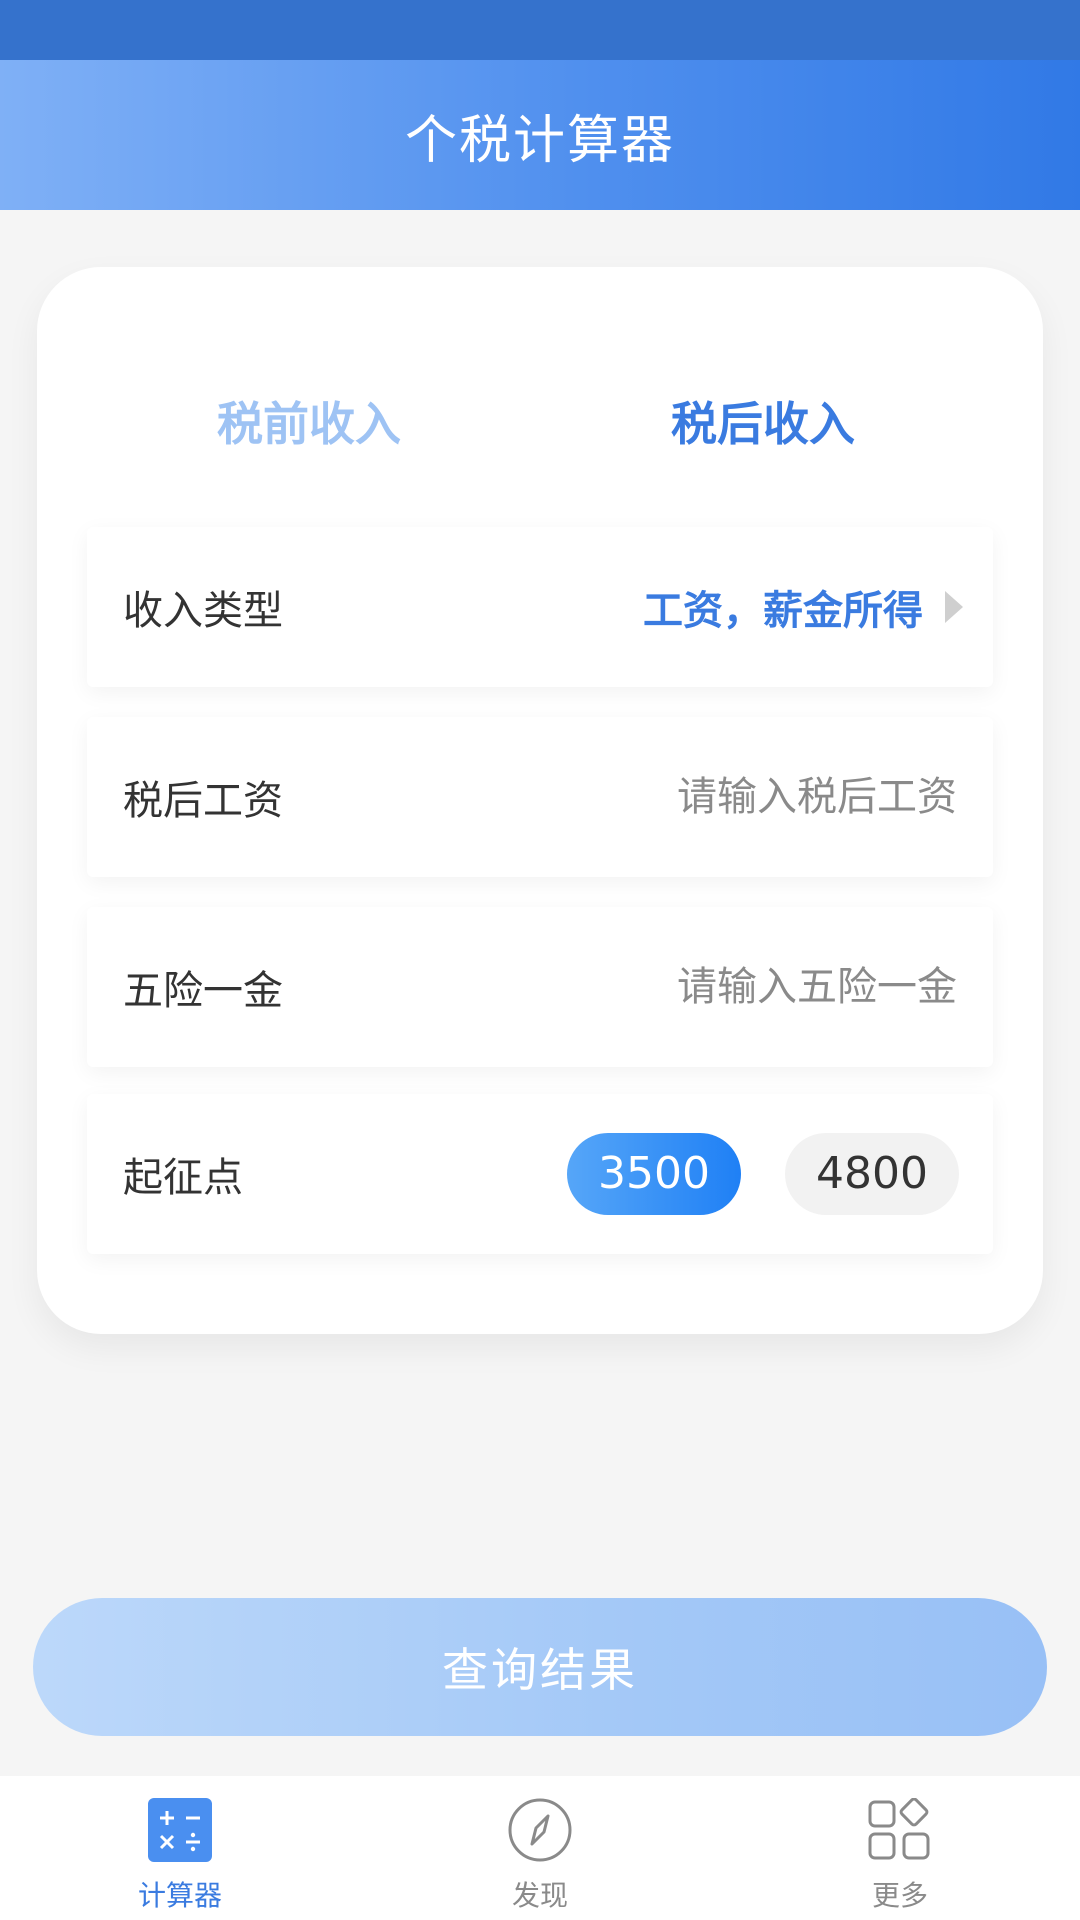  Describe the element at coordinates (203, 991) in the screenshot. I see `insurance-label: 五险一金` at that location.